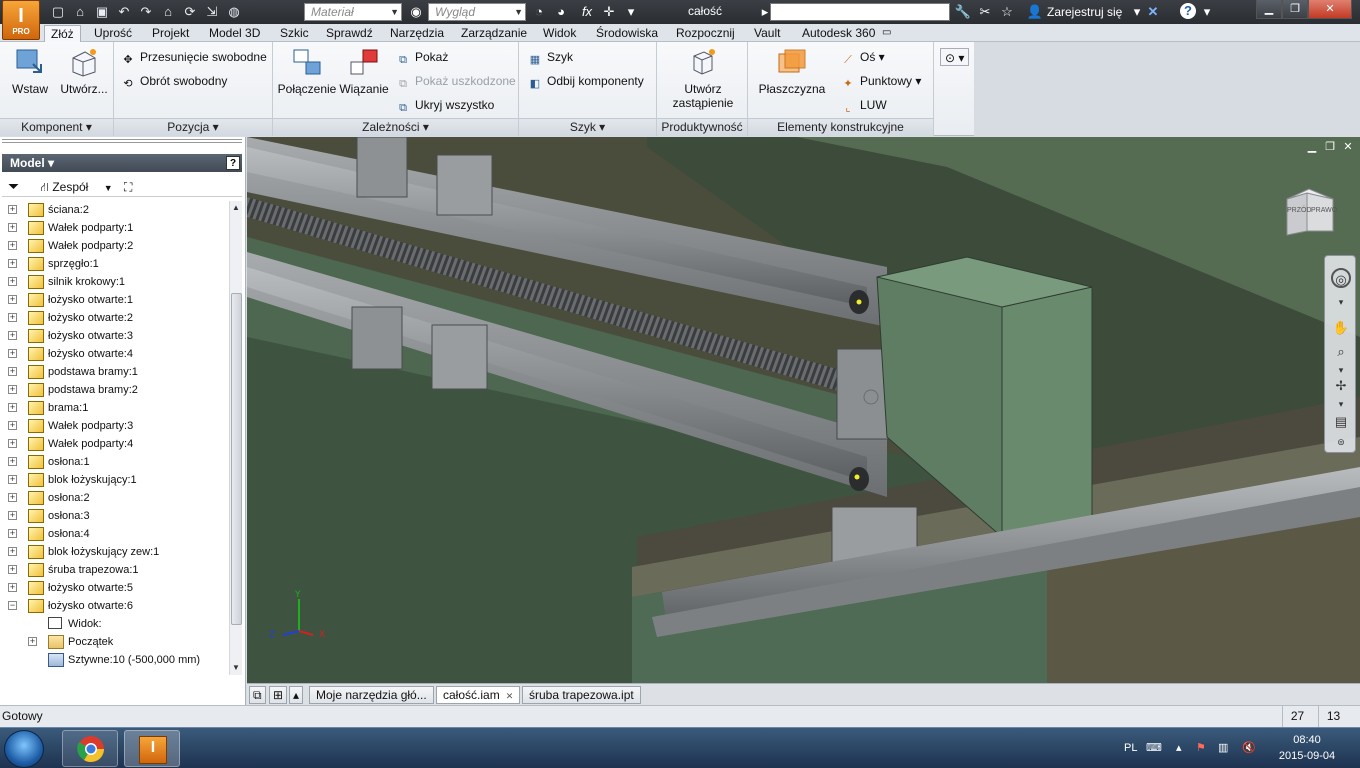  Describe the element at coordinates (539, 12) in the screenshot. I see `adjust-appearance-icon: ◔` at that location.